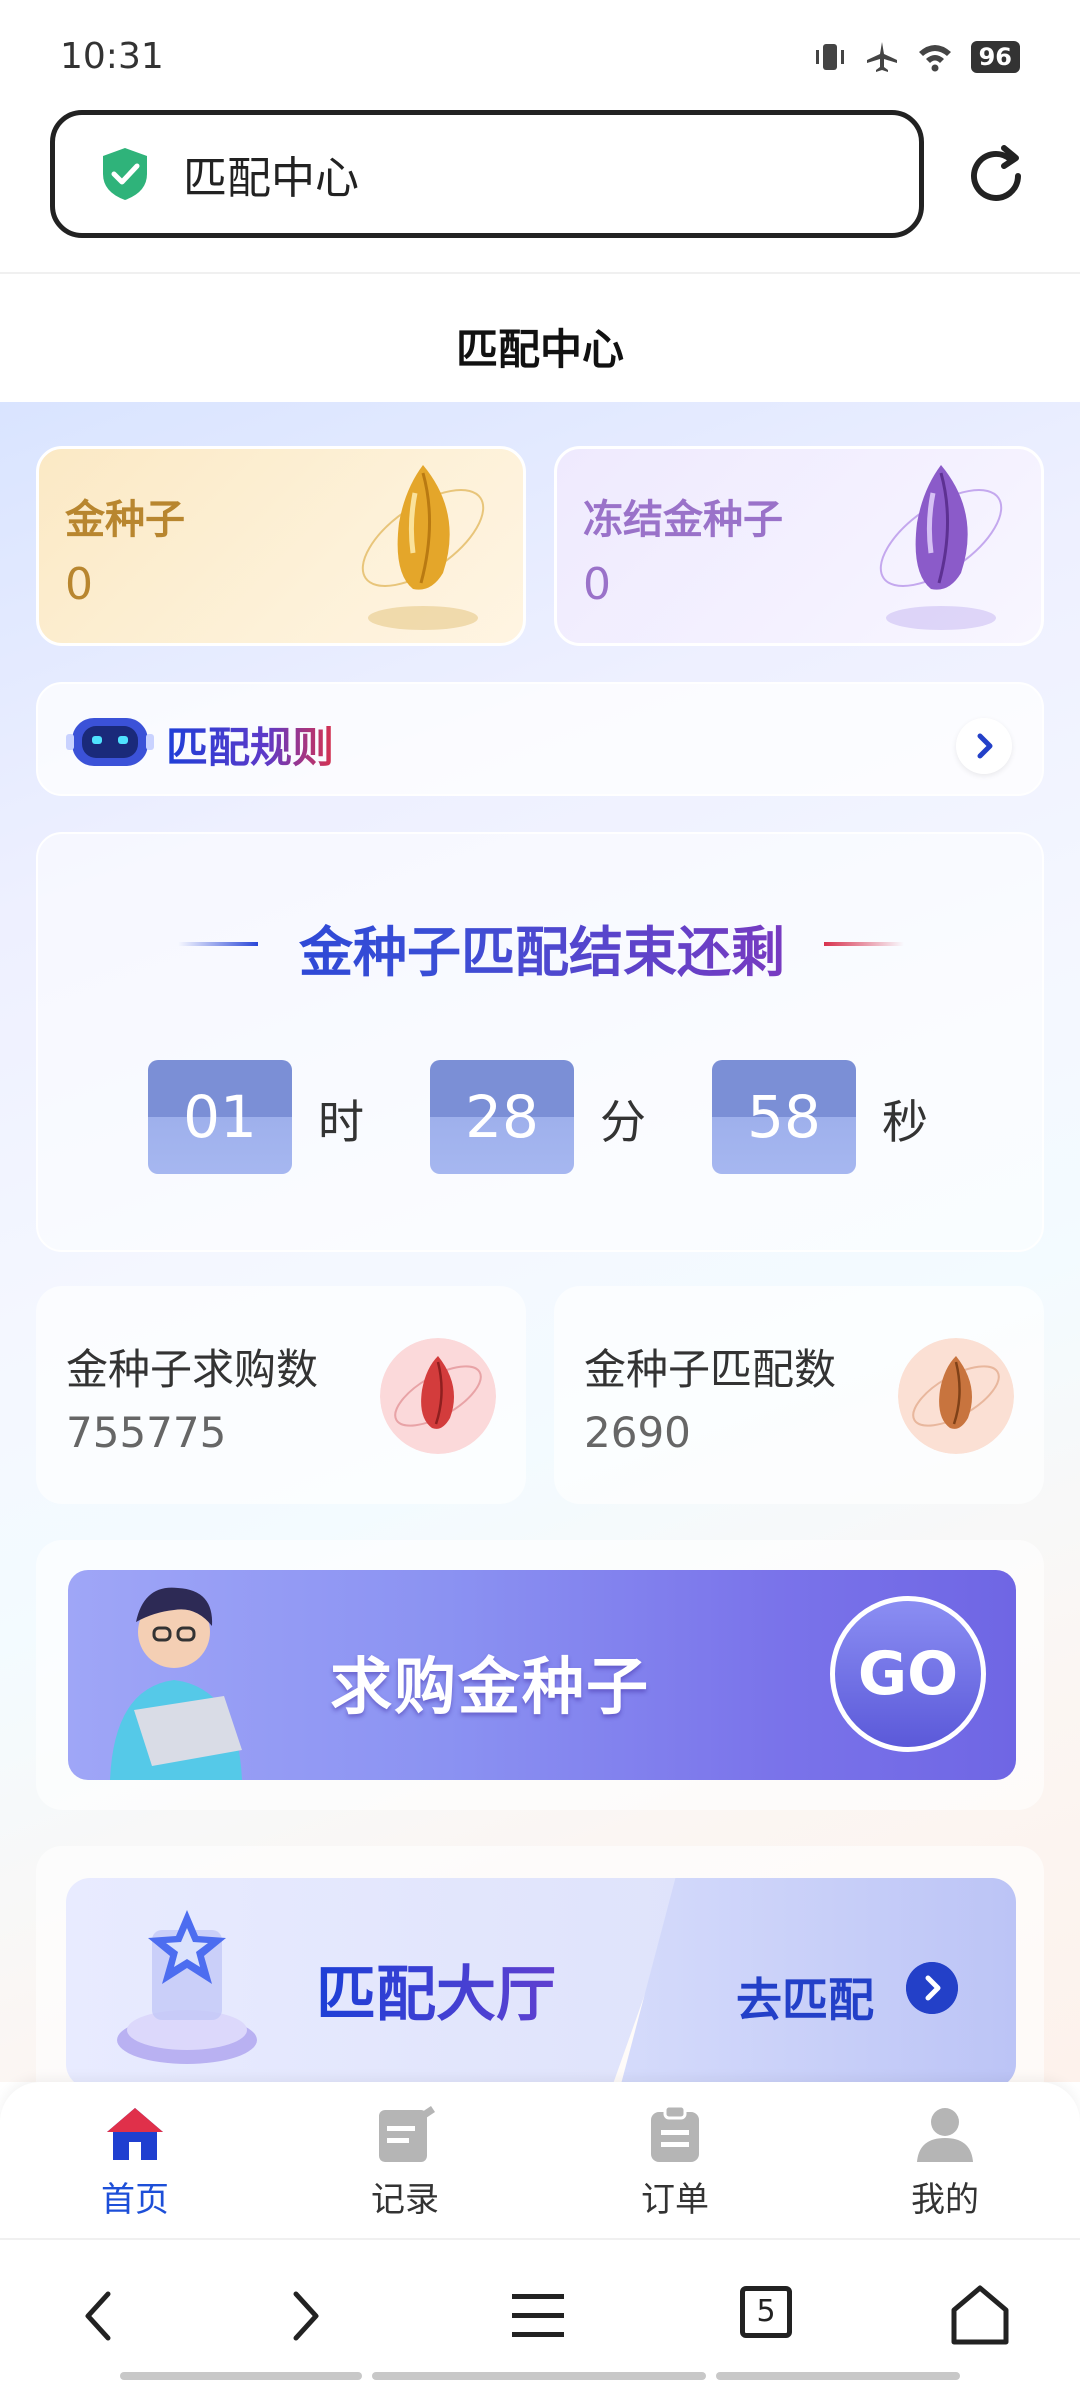 The width and height of the screenshot is (1080, 2388). I want to click on matched-count-value: 2690, so click(637, 1432).